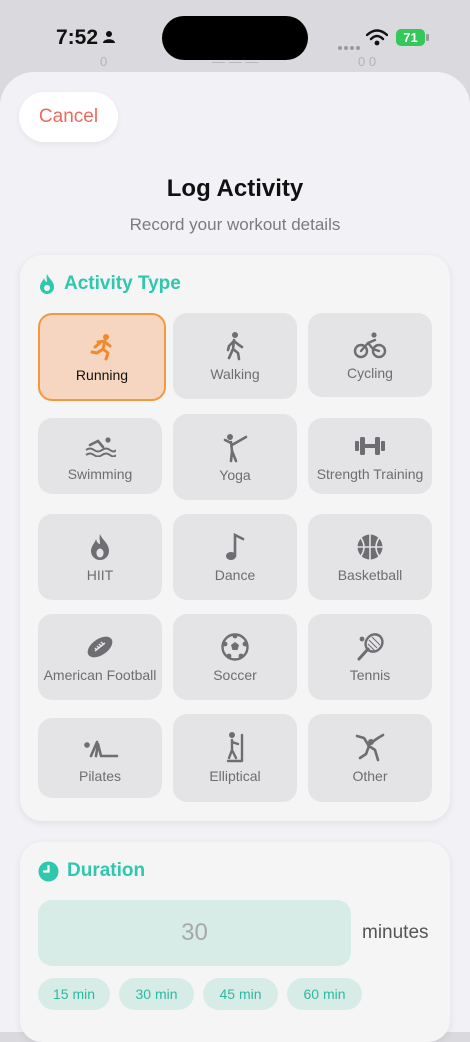  Describe the element at coordinates (377, 37) in the screenshot. I see `wifi-icon` at that location.